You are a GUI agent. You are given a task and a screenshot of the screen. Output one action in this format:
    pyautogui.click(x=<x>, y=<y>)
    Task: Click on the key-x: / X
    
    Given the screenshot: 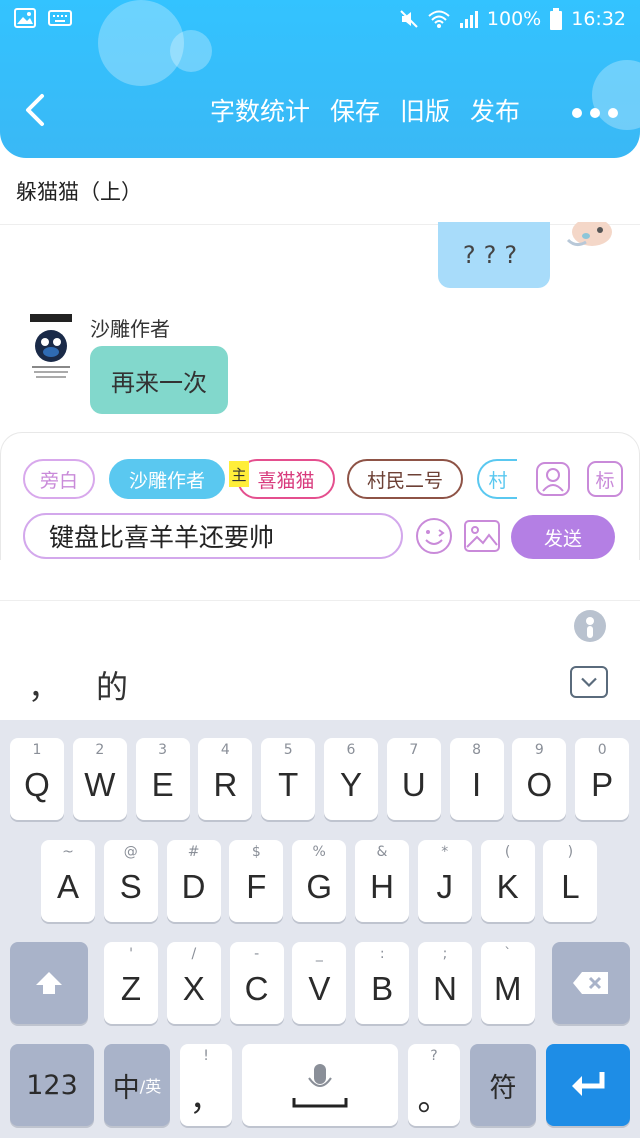 What is the action you would take?
    pyautogui.click(x=193, y=983)
    